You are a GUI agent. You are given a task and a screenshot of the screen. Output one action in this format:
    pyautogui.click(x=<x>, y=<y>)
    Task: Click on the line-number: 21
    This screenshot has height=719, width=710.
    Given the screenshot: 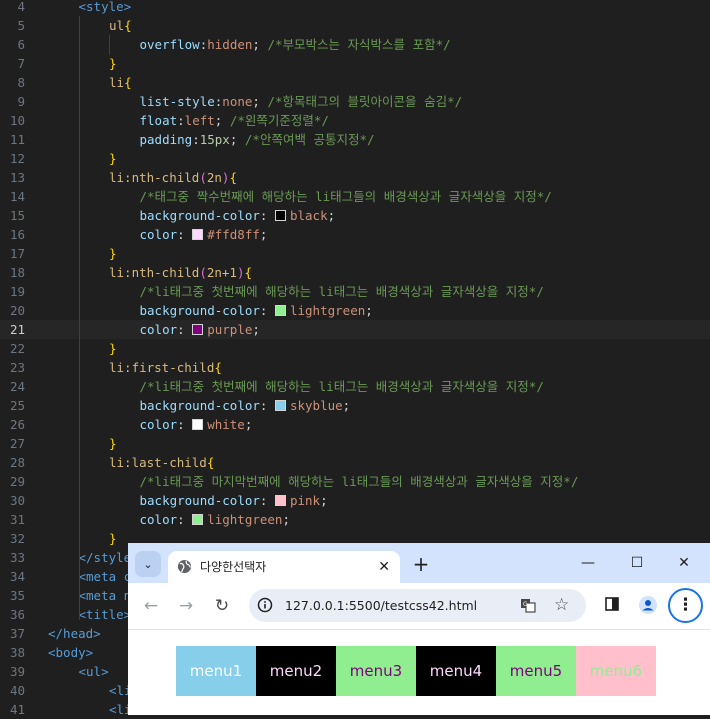 What is the action you would take?
    pyautogui.click(x=17, y=329)
    